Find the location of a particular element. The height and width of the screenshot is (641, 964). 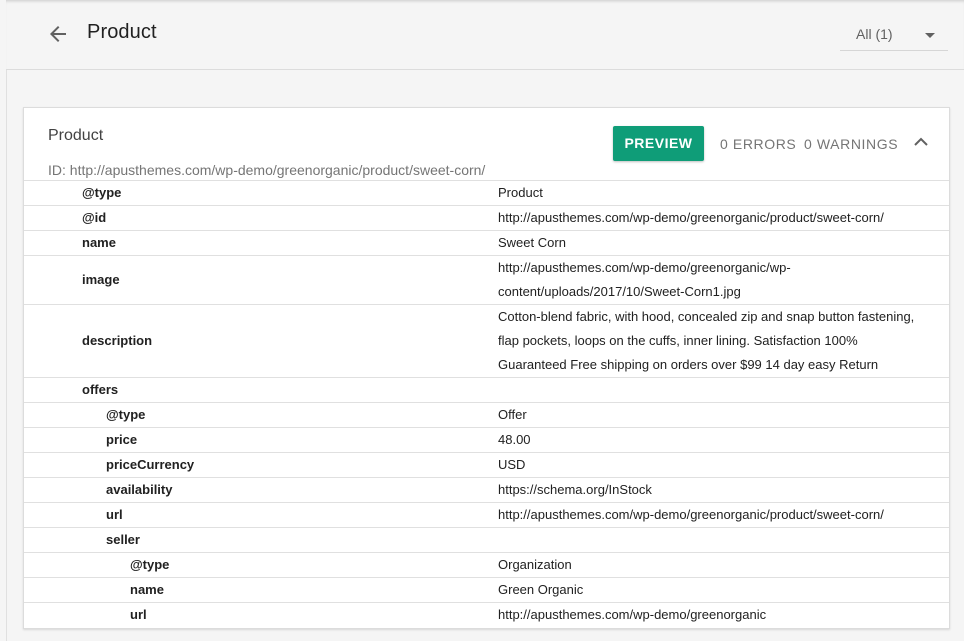

top-bar: Product All (1) is located at coordinates (485, 35).